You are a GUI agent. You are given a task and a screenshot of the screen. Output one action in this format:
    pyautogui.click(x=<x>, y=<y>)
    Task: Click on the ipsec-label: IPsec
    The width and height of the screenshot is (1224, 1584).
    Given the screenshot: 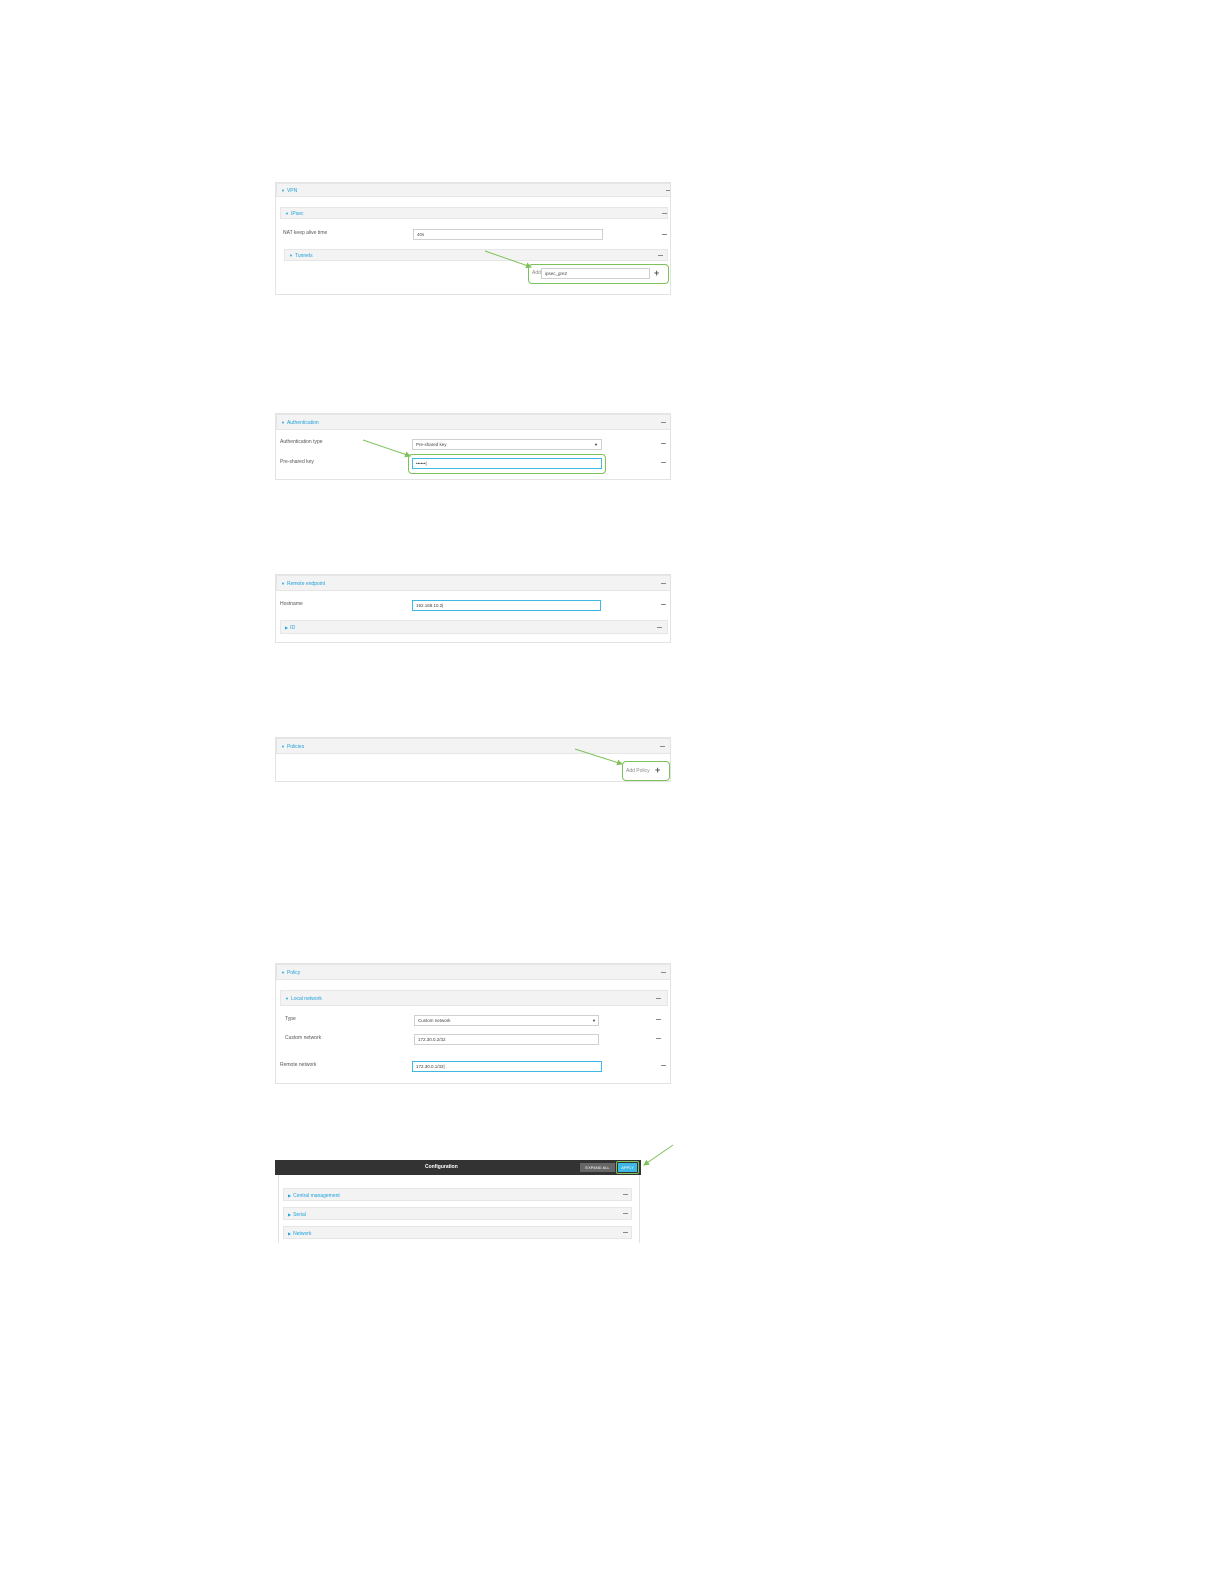 What is the action you would take?
    pyautogui.click(x=297, y=214)
    